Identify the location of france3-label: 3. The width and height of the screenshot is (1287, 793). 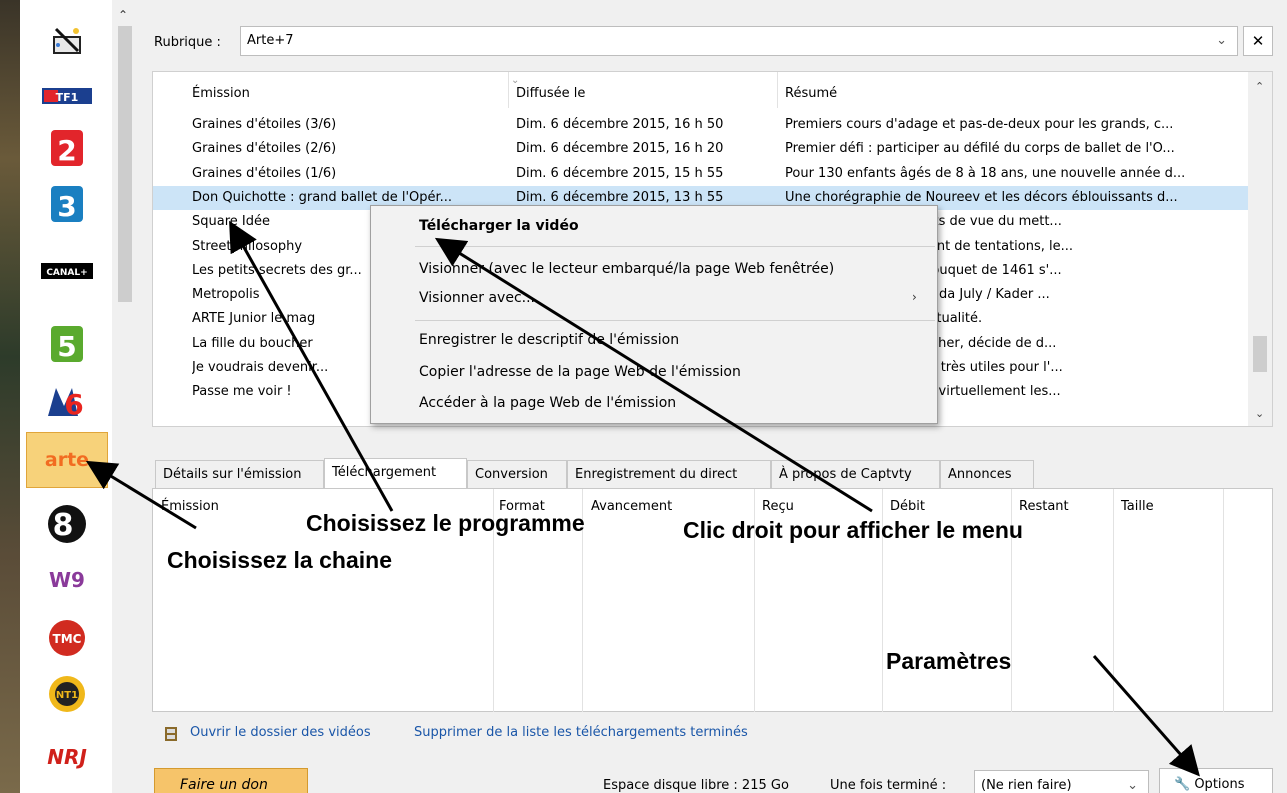
(66, 206).